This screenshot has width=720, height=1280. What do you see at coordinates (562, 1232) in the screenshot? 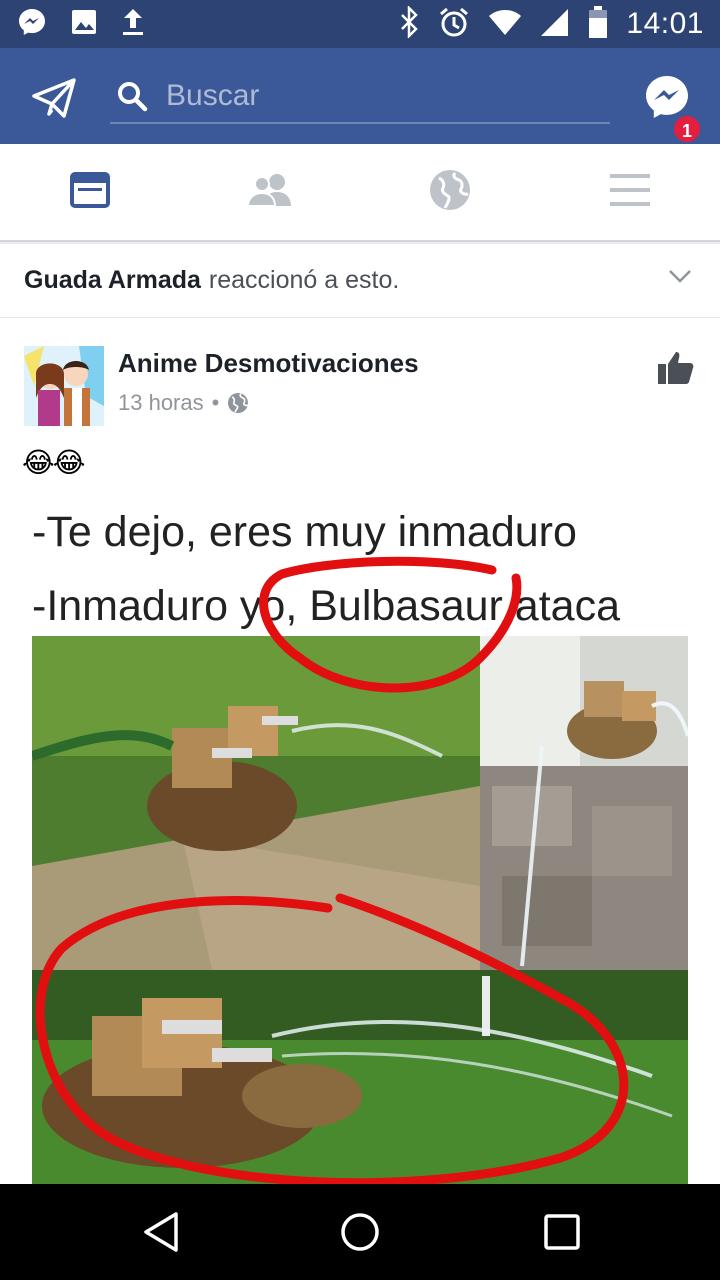
I see `recents-icon` at bounding box center [562, 1232].